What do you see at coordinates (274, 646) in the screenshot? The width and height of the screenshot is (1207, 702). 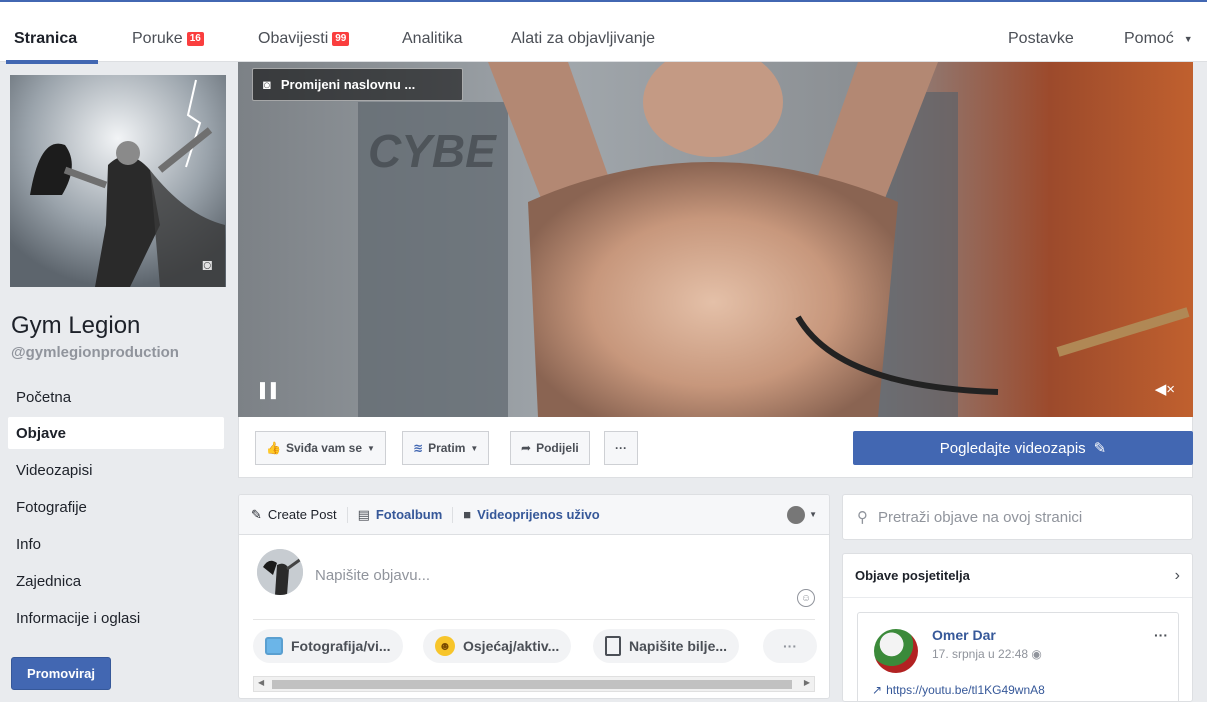 I see `photo-icon` at bounding box center [274, 646].